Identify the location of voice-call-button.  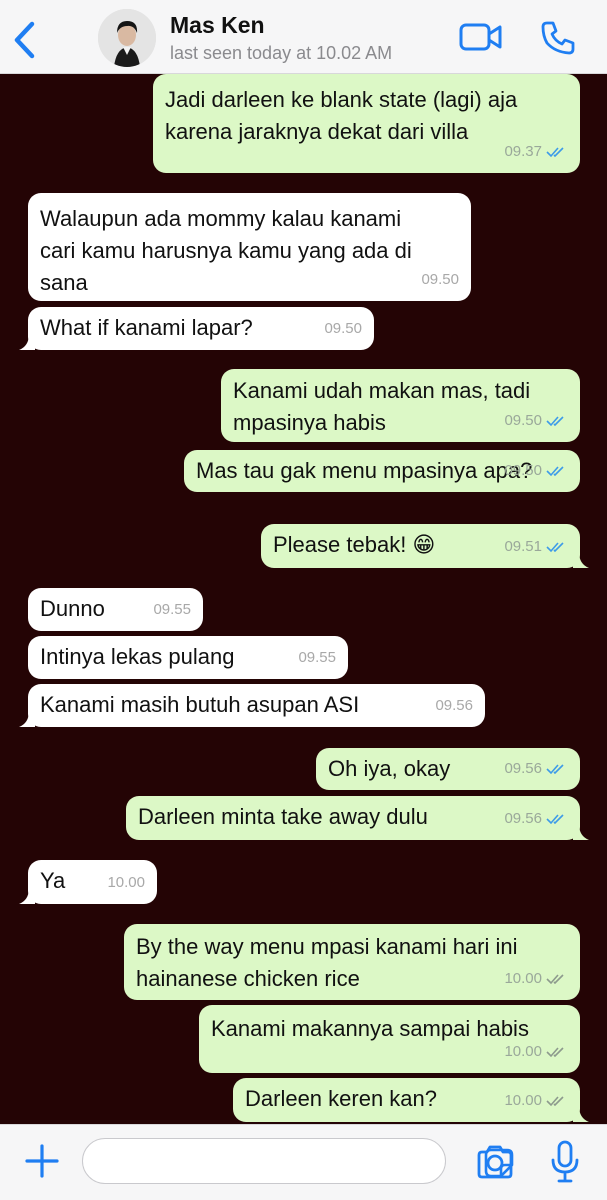
(558, 38).